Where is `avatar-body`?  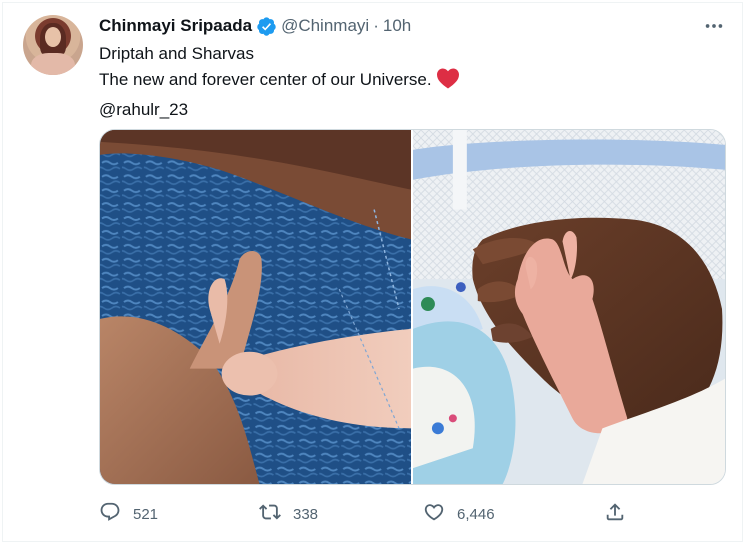
avatar-body is located at coordinates (53, 64).